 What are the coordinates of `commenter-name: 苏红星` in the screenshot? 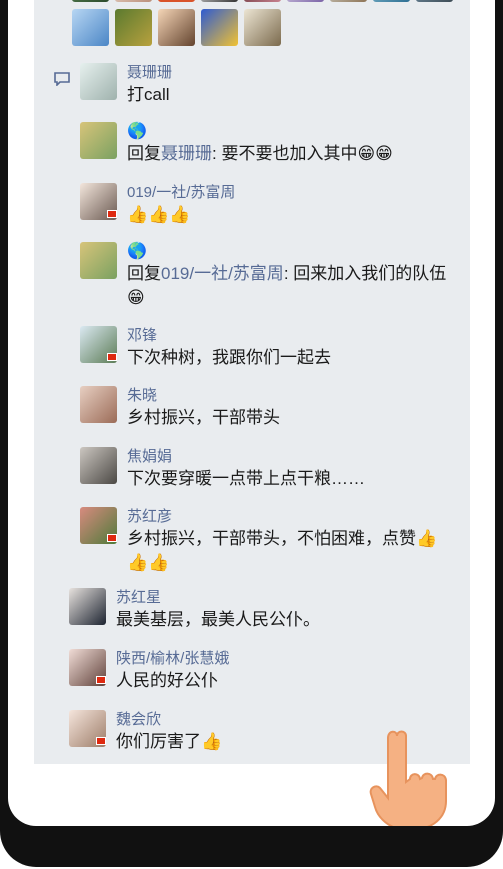 It's located at (286, 598).